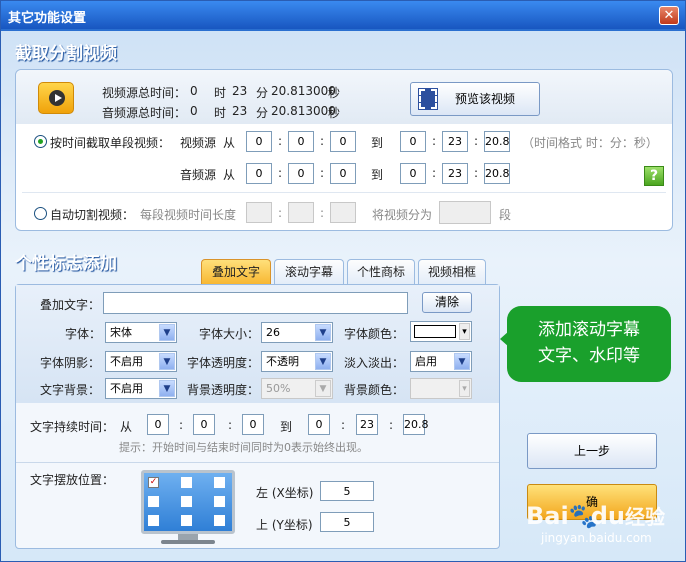 The width and height of the screenshot is (686, 562). Describe the element at coordinates (374, 363) in the screenshot. I see `fade-label: 淡入淡出：` at that location.